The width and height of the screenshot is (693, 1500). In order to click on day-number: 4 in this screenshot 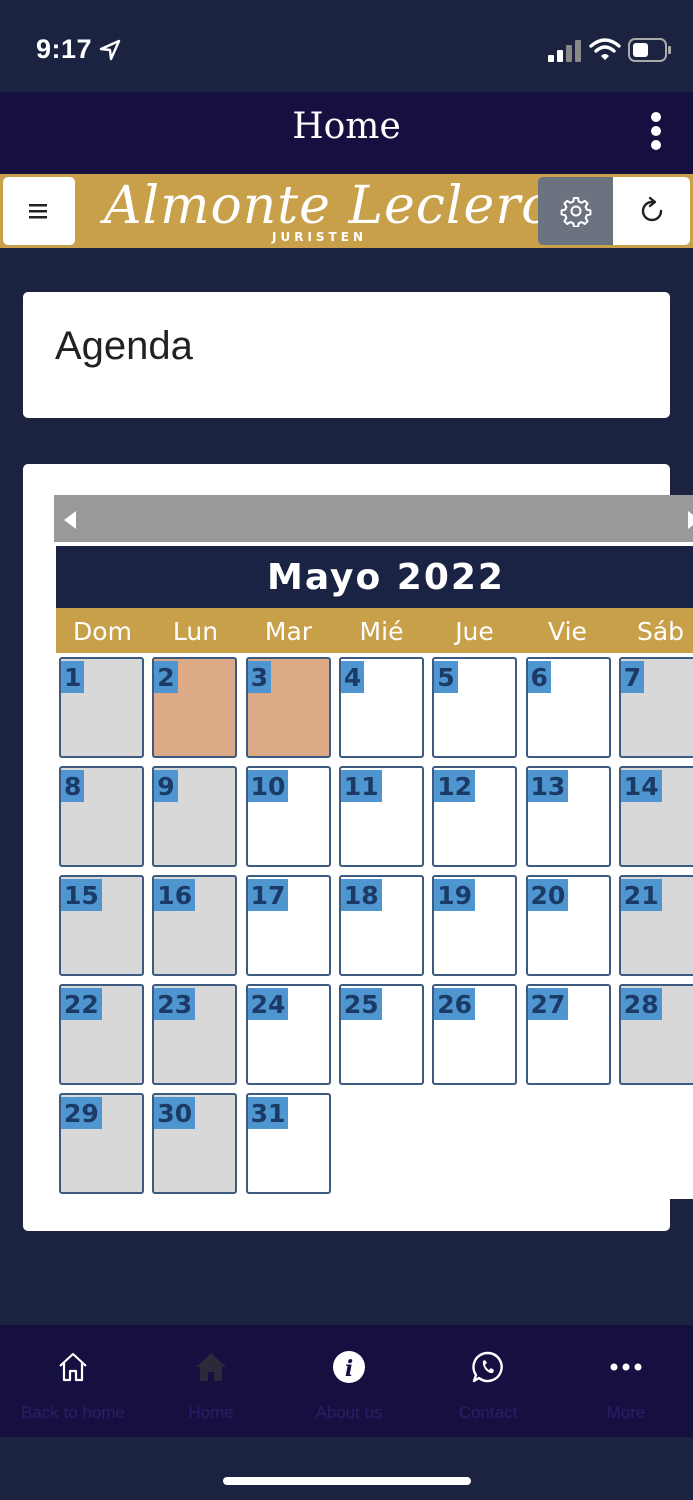, I will do `click(352, 677)`.